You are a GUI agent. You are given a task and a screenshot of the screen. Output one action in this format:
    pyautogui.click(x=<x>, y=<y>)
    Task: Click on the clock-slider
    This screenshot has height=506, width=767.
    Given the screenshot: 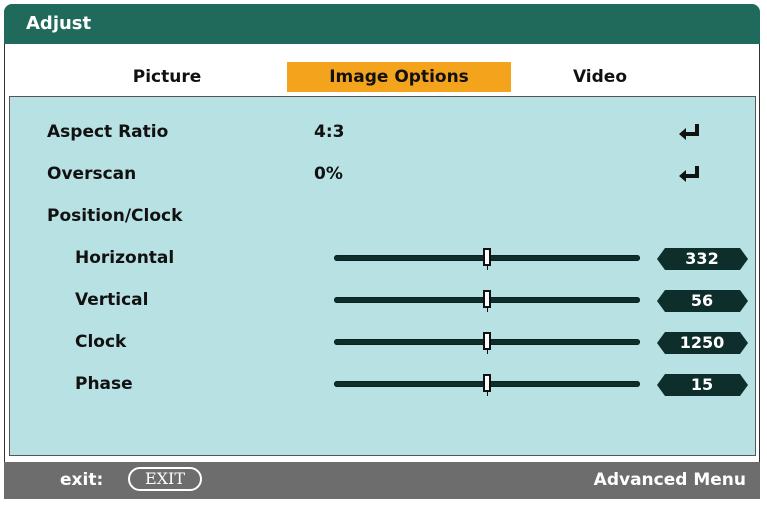 What is the action you would take?
    pyautogui.click(x=487, y=343)
    